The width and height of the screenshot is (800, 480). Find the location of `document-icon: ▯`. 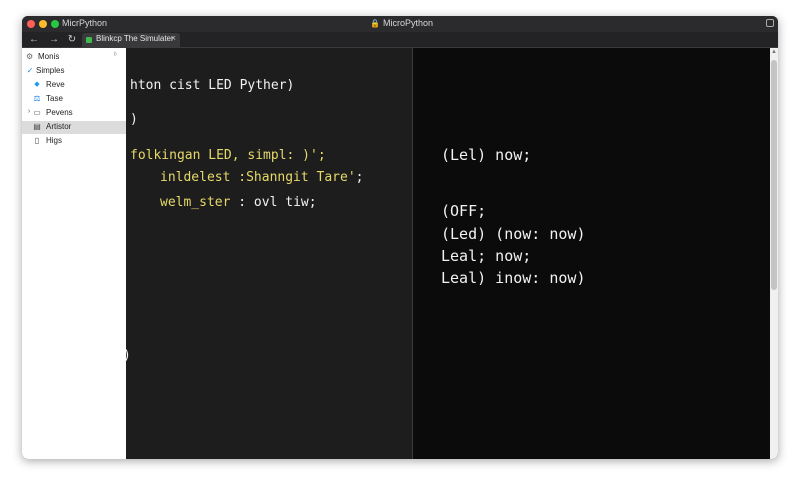

document-icon: ▯ is located at coordinates (37, 140).